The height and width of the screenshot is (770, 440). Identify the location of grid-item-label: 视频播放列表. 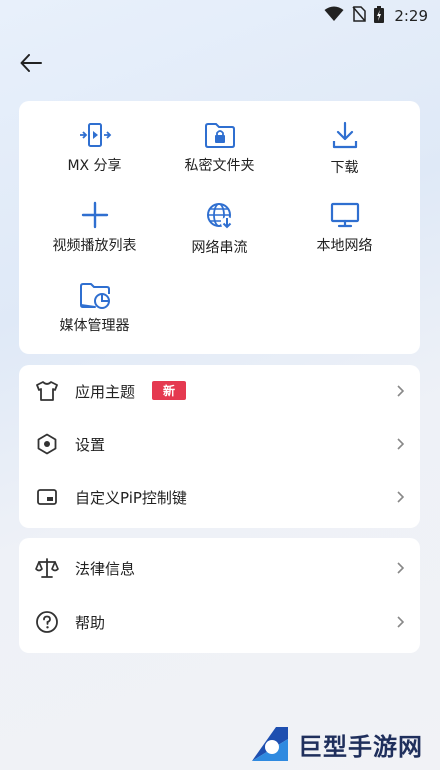
(94, 246).